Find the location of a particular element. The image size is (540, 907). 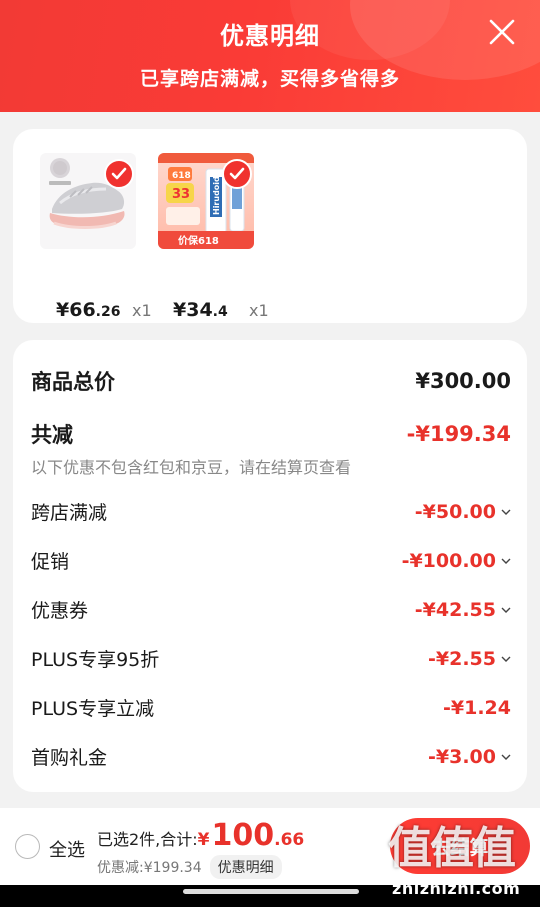

total-currency: ¥ is located at coordinates (203, 840).